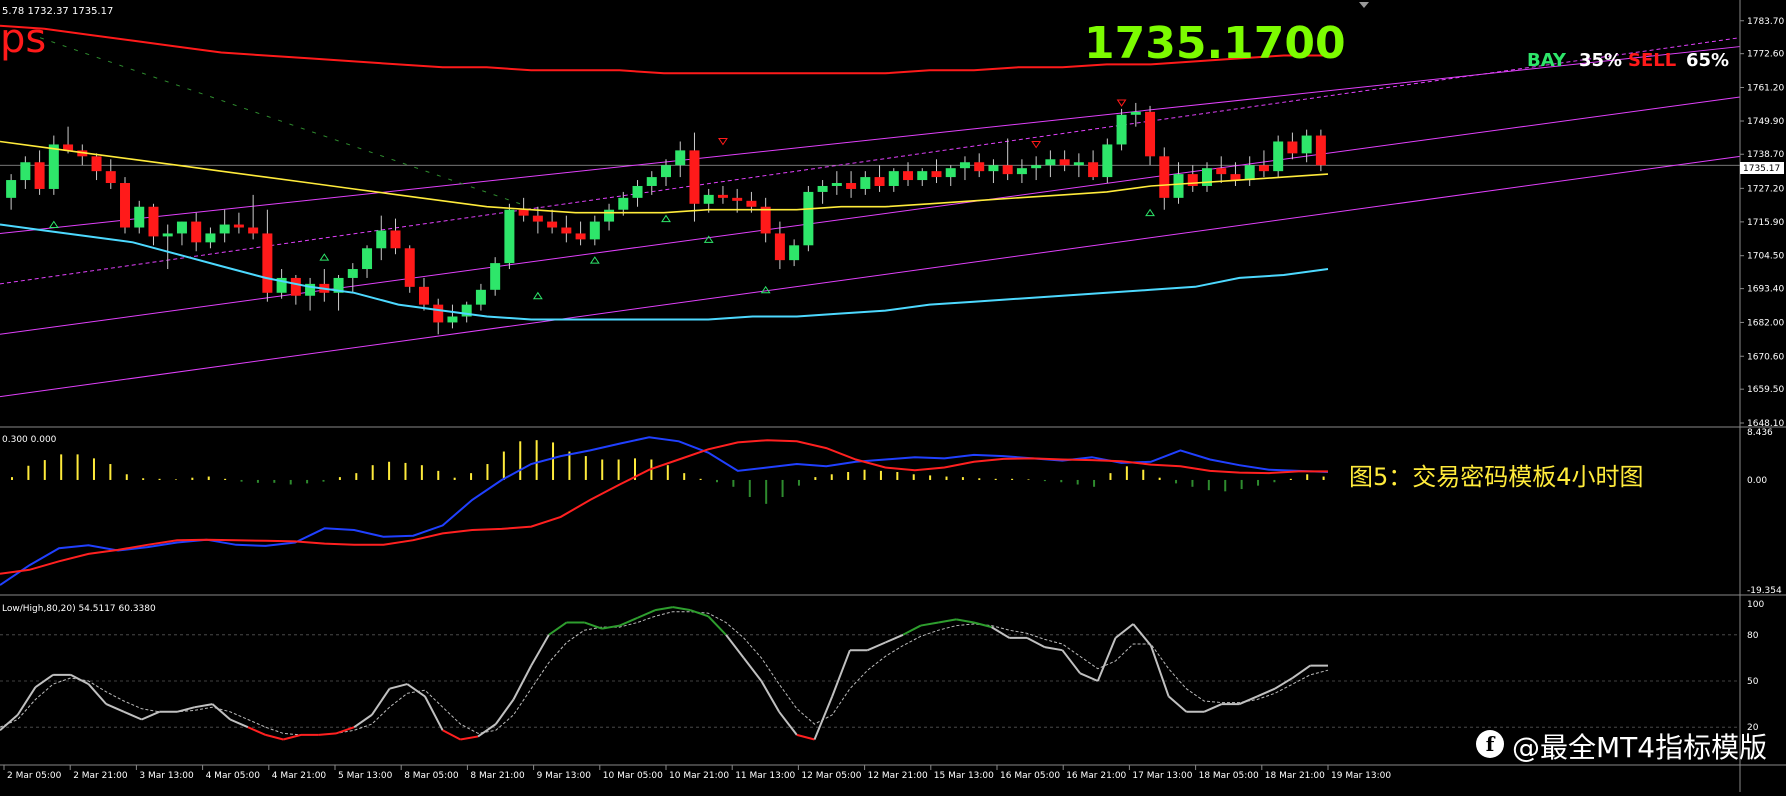 This screenshot has width=1786, height=796. What do you see at coordinates (431, 776) in the screenshot?
I see `time-axis-label: 8 Mar 05:00` at bounding box center [431, 776].